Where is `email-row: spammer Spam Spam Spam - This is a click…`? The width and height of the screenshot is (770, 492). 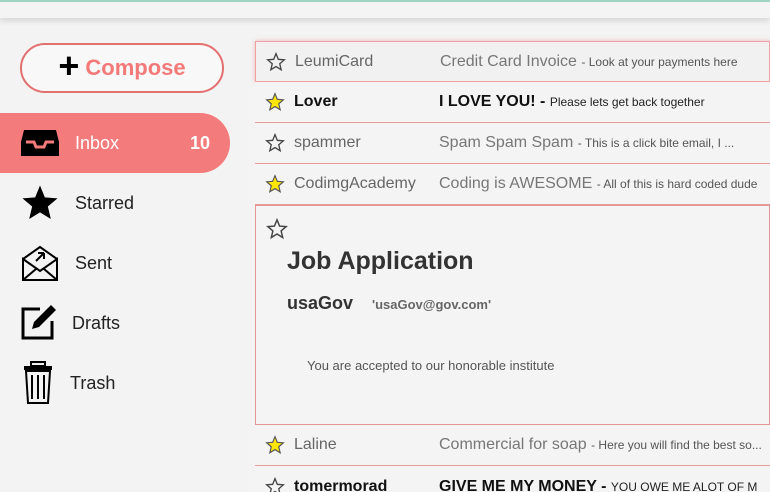
email-row: spammer Spam Spam Spam - This is a click… is located at coordinates (512, 143).